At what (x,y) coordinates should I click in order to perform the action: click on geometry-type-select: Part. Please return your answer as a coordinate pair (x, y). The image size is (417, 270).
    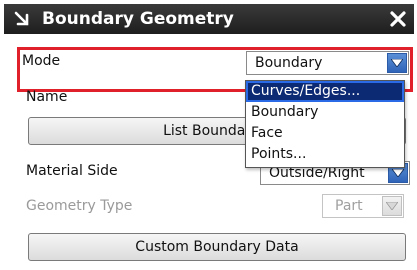
    Looking at the image, I should click on (363, 206).